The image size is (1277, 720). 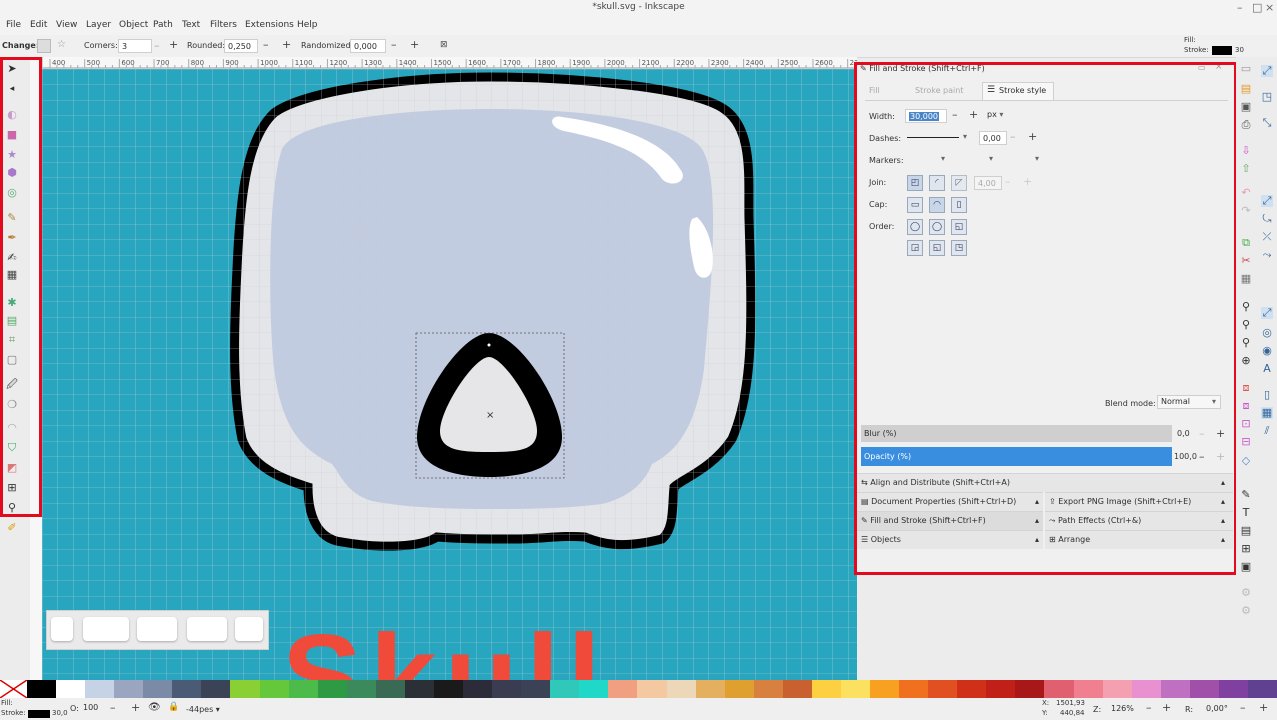 I want to click on dock-objects: ☰ Objects ▴, so click(x=950, y=539).